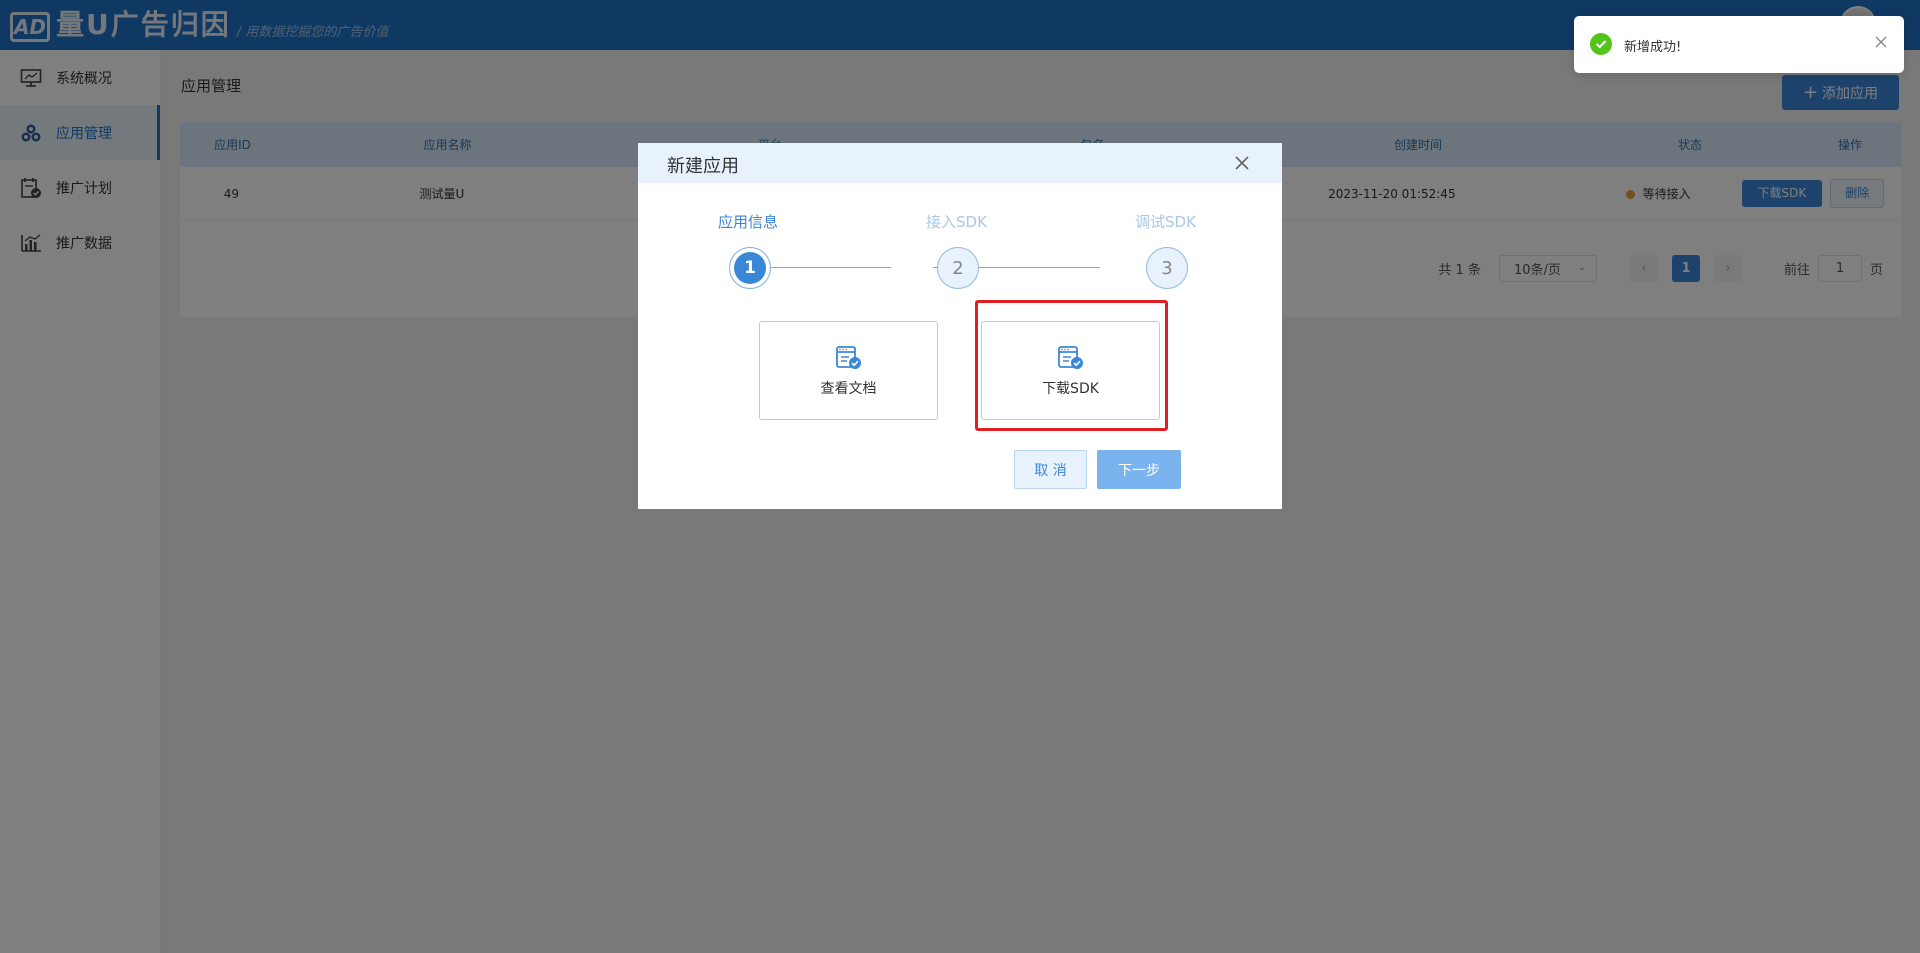 Image resolution: width=1920 pixels, height=953 pixels. Describe the element at coordinates (960, 163) in the screenshot. I see `dialog-header: 新建应用` at that location.